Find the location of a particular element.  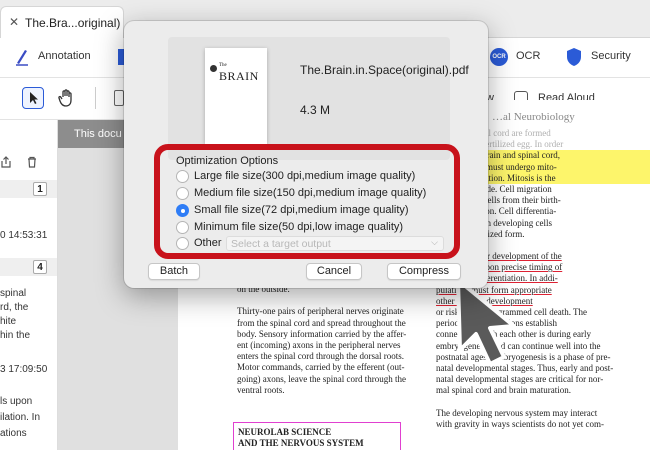

target-output-placeholder: Select a target output is located at coordinates (281, 244).